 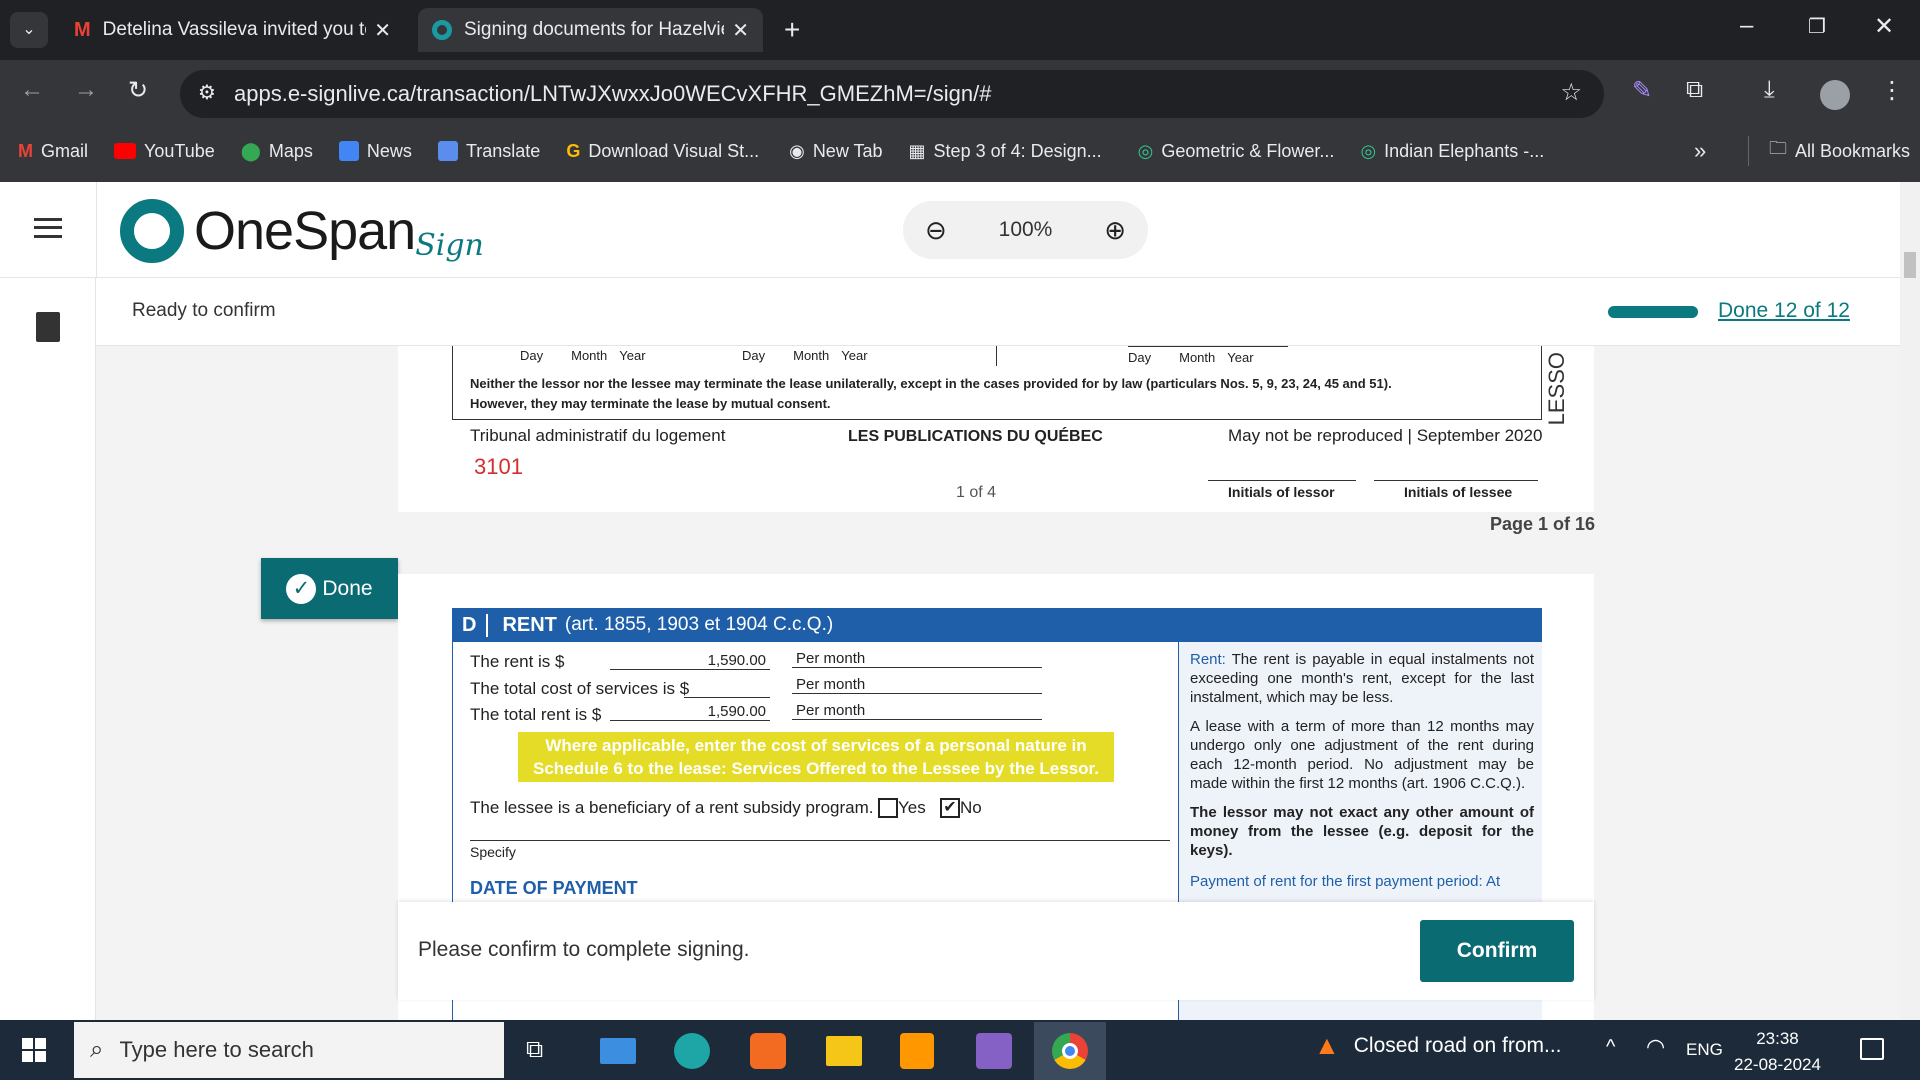 What do you see at coordinates (997, 625) in the screenshot?
I see `rent-section-header: D RENT (art. 1855, 1903 et 1904 C.c.Q.)` at bounding box center [997, 625].